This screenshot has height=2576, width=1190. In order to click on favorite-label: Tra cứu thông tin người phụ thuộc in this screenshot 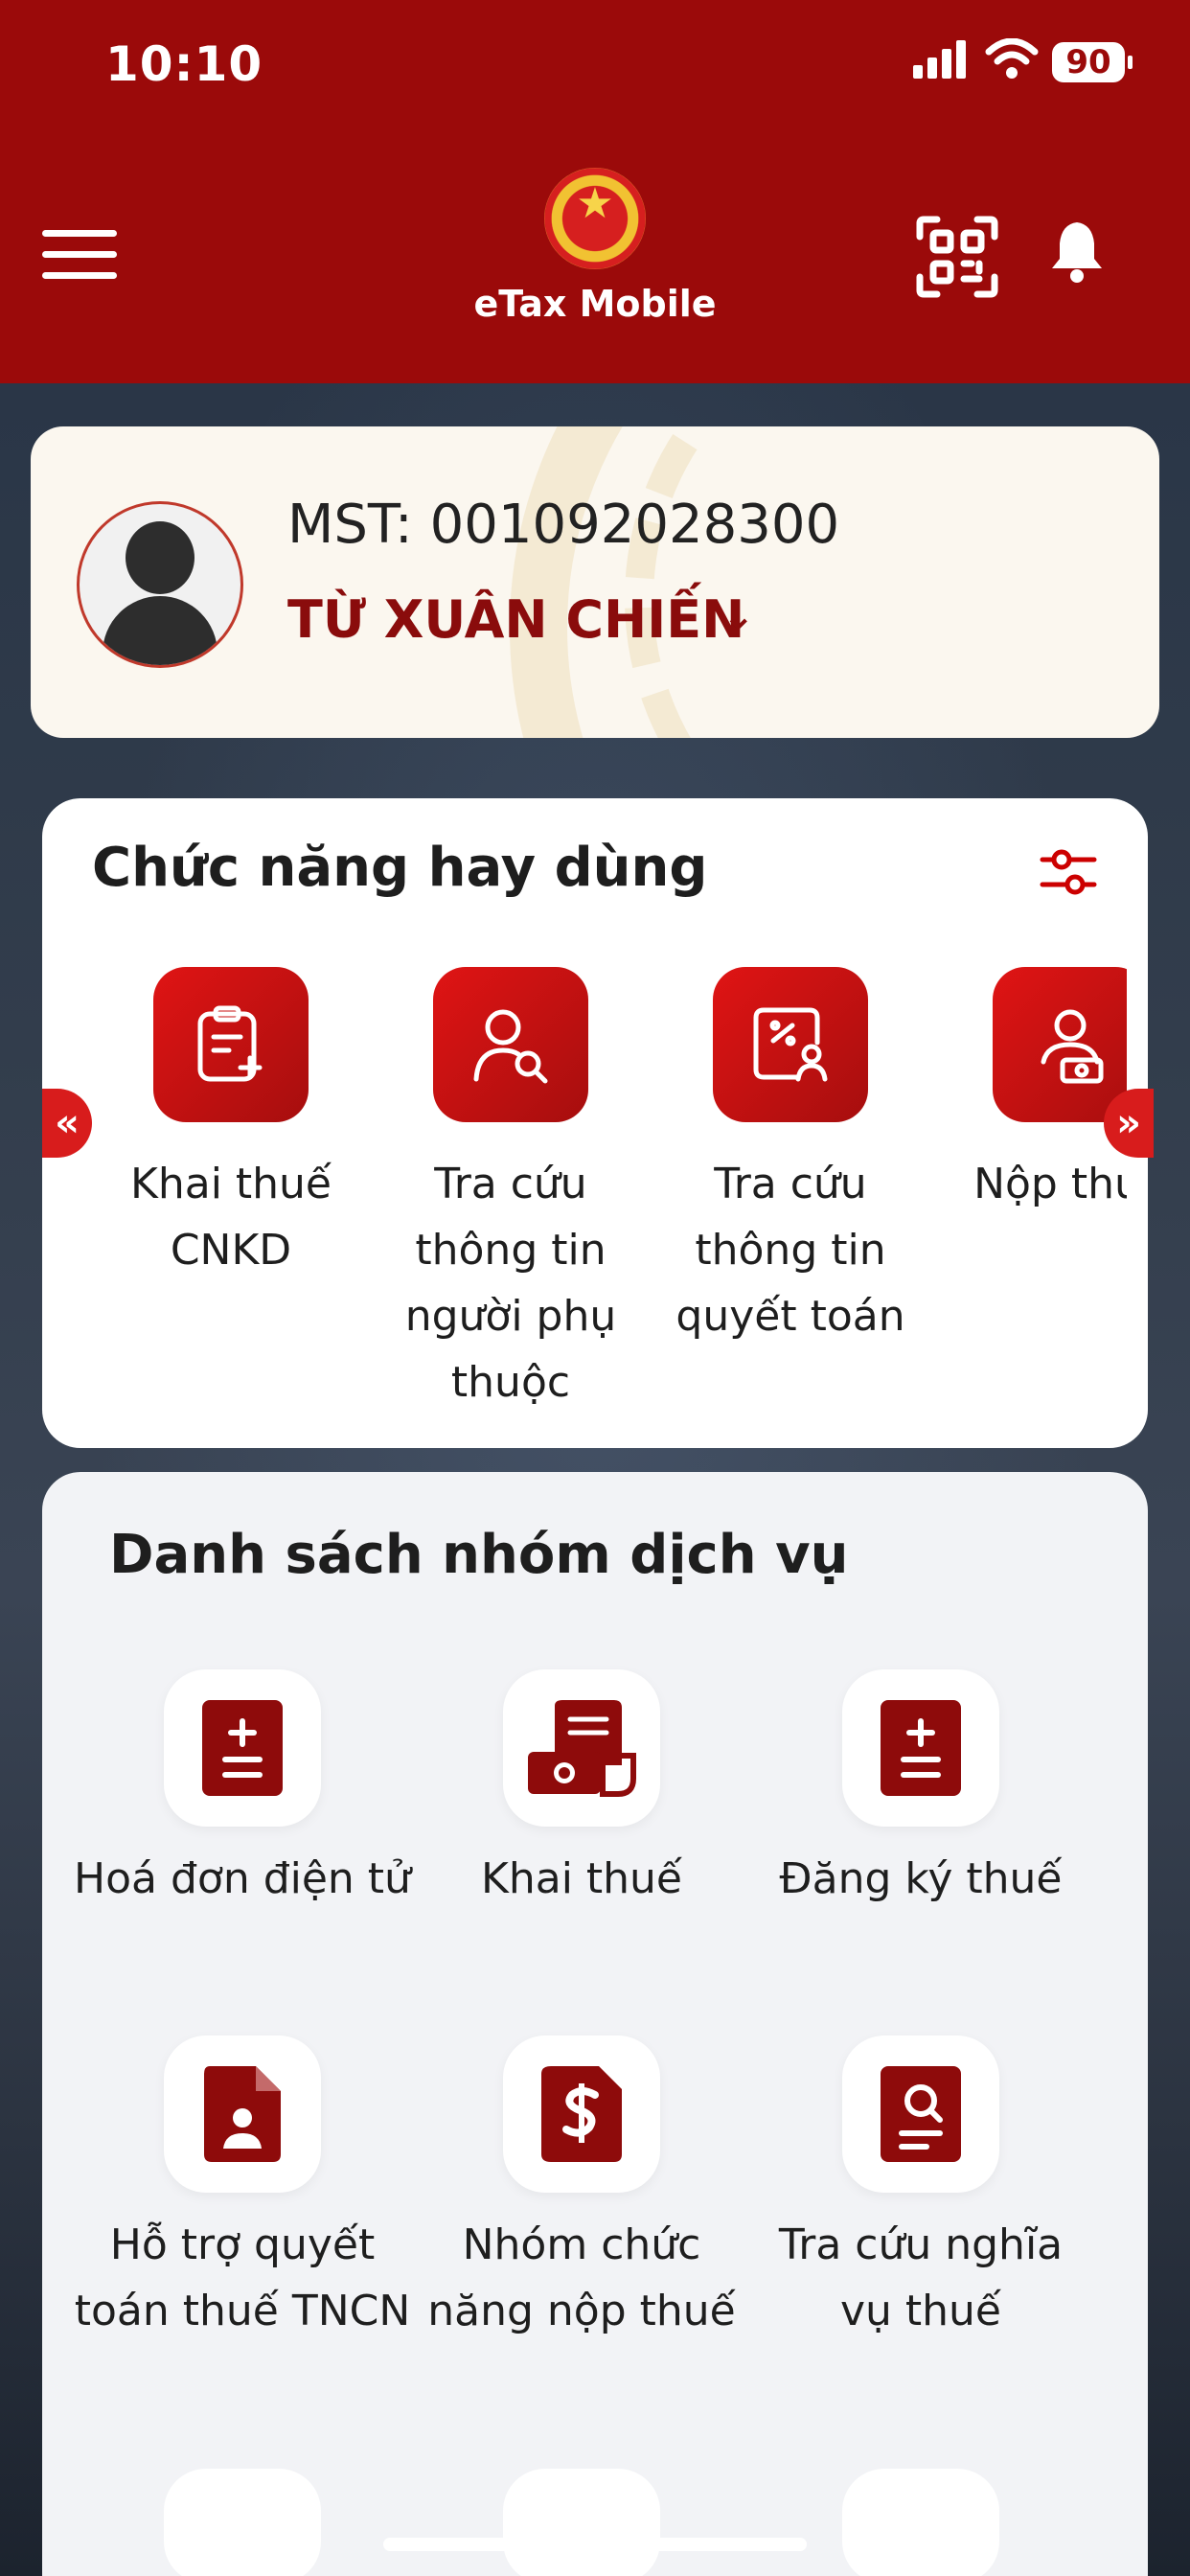, I will do `click(511, 1283)`.